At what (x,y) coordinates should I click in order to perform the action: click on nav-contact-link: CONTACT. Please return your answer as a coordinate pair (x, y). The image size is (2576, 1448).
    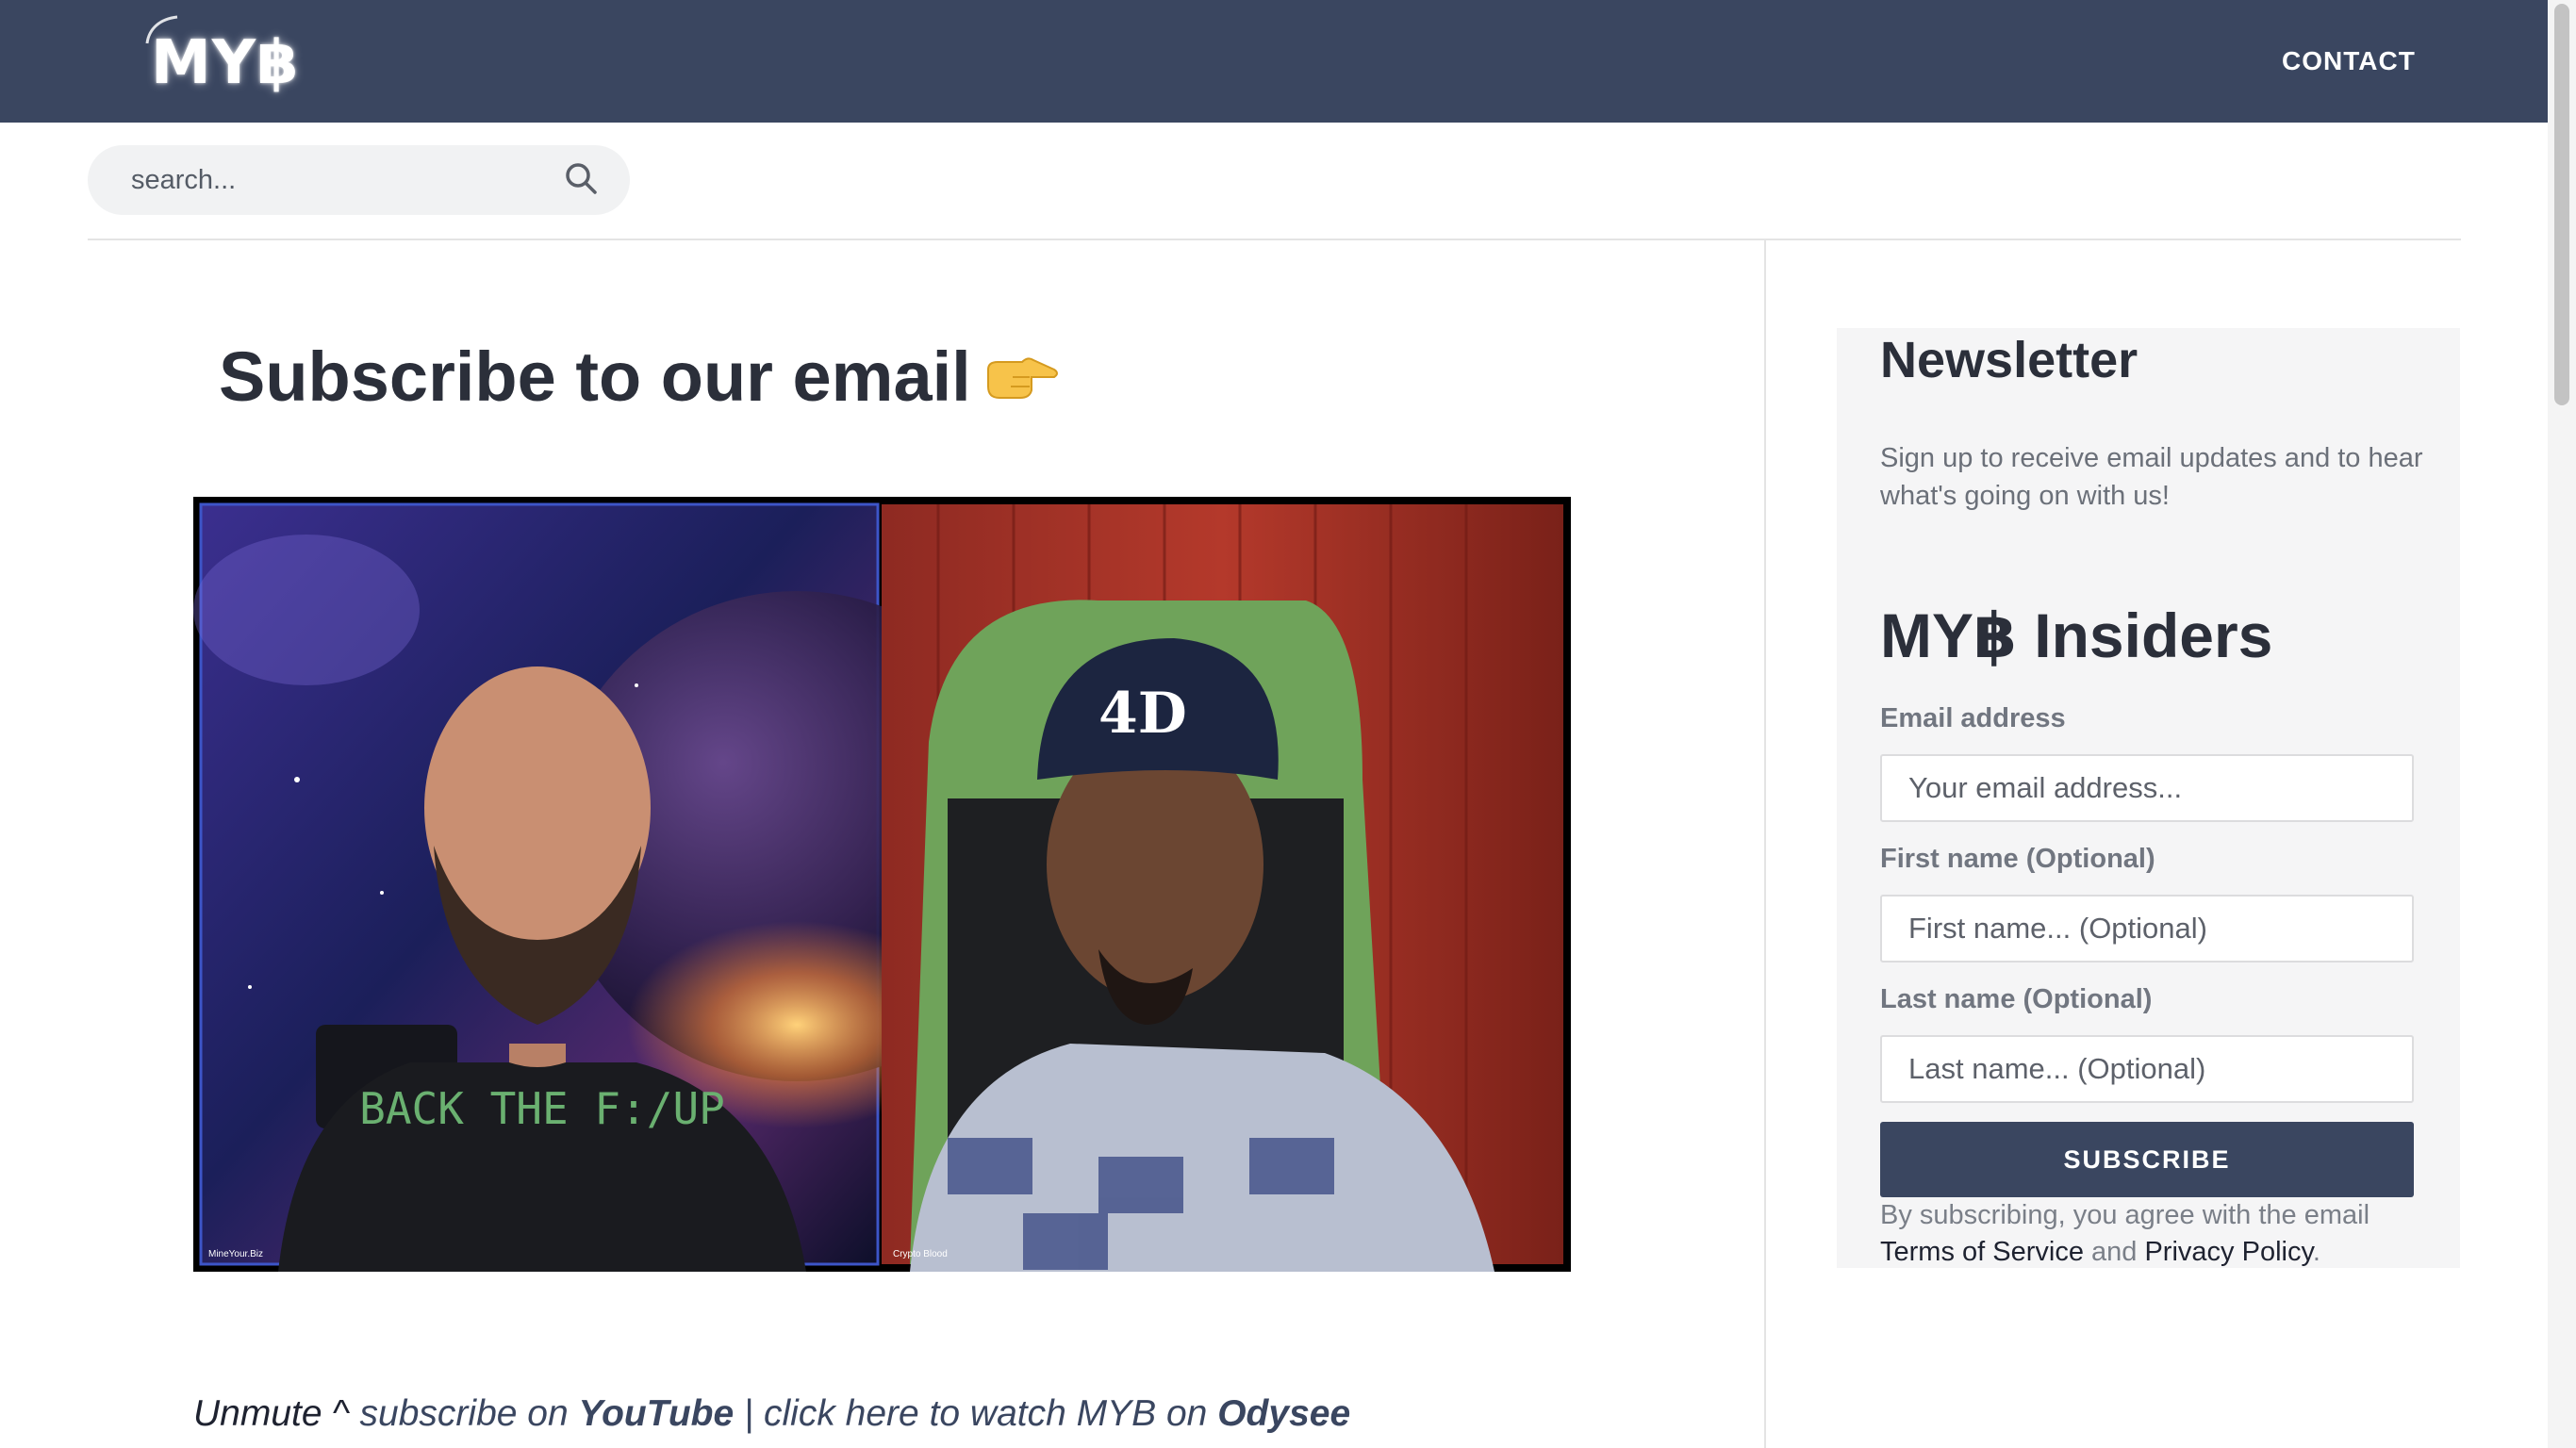
    Looking at the image, I should click on (2349, 61).